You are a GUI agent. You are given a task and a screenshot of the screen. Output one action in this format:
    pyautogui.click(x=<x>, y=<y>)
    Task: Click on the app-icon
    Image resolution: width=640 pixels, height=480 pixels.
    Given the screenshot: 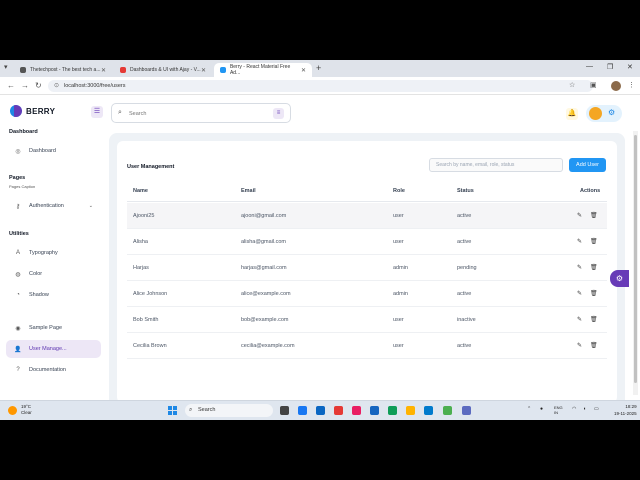 What is the action you would take?
    pyautogui.click(x=466, y=410)
    